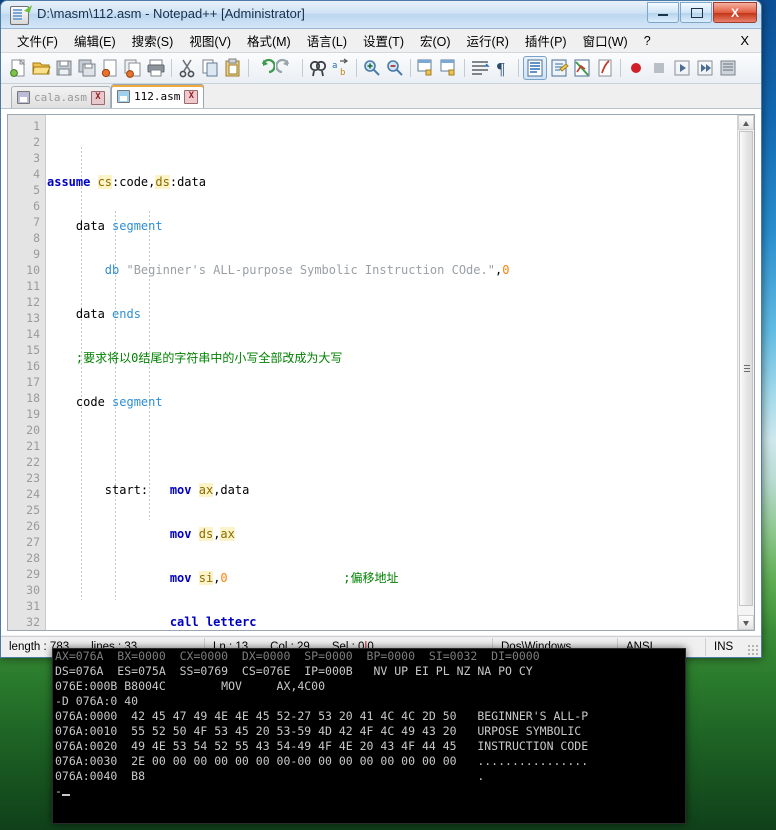  I want to click on paste-icon, so click(233, 68).